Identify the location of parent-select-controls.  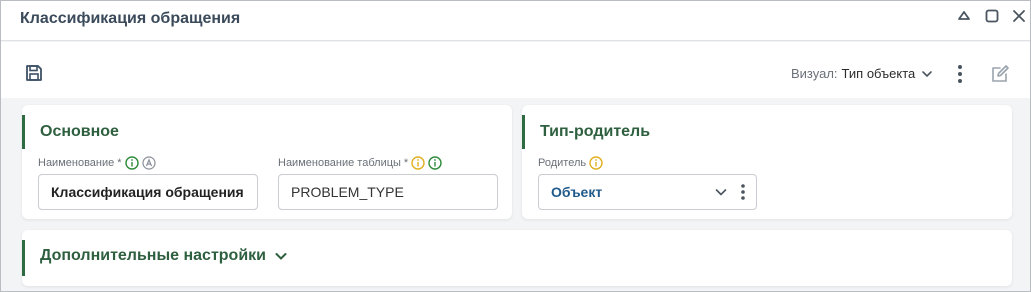
(730, 192).